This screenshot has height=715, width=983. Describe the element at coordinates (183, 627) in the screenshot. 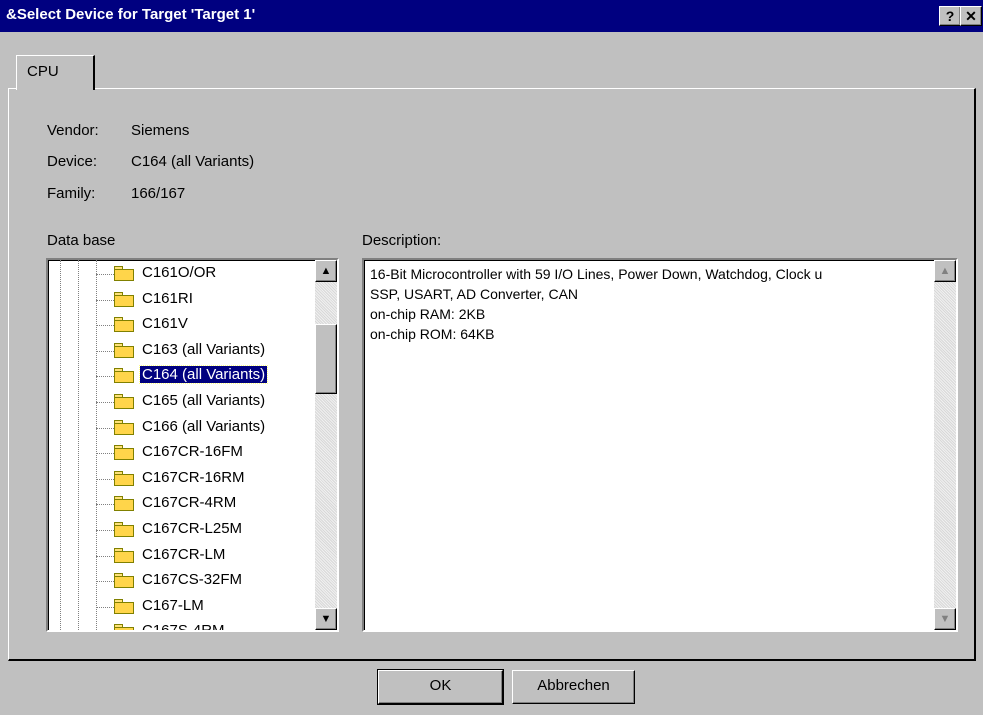

I see `tree-item-label: C167S-4RM` at that location.